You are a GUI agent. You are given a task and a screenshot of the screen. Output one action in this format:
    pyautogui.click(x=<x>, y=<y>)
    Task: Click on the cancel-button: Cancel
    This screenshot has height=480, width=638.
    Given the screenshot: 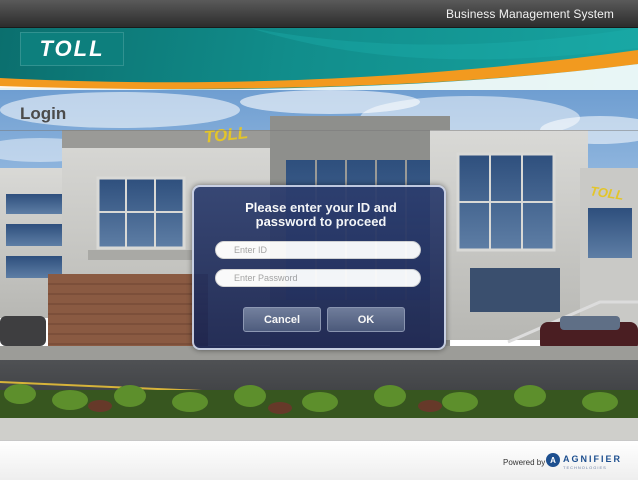 What is the action you would take?
    pyautogui.click(x=282, y=319)
    